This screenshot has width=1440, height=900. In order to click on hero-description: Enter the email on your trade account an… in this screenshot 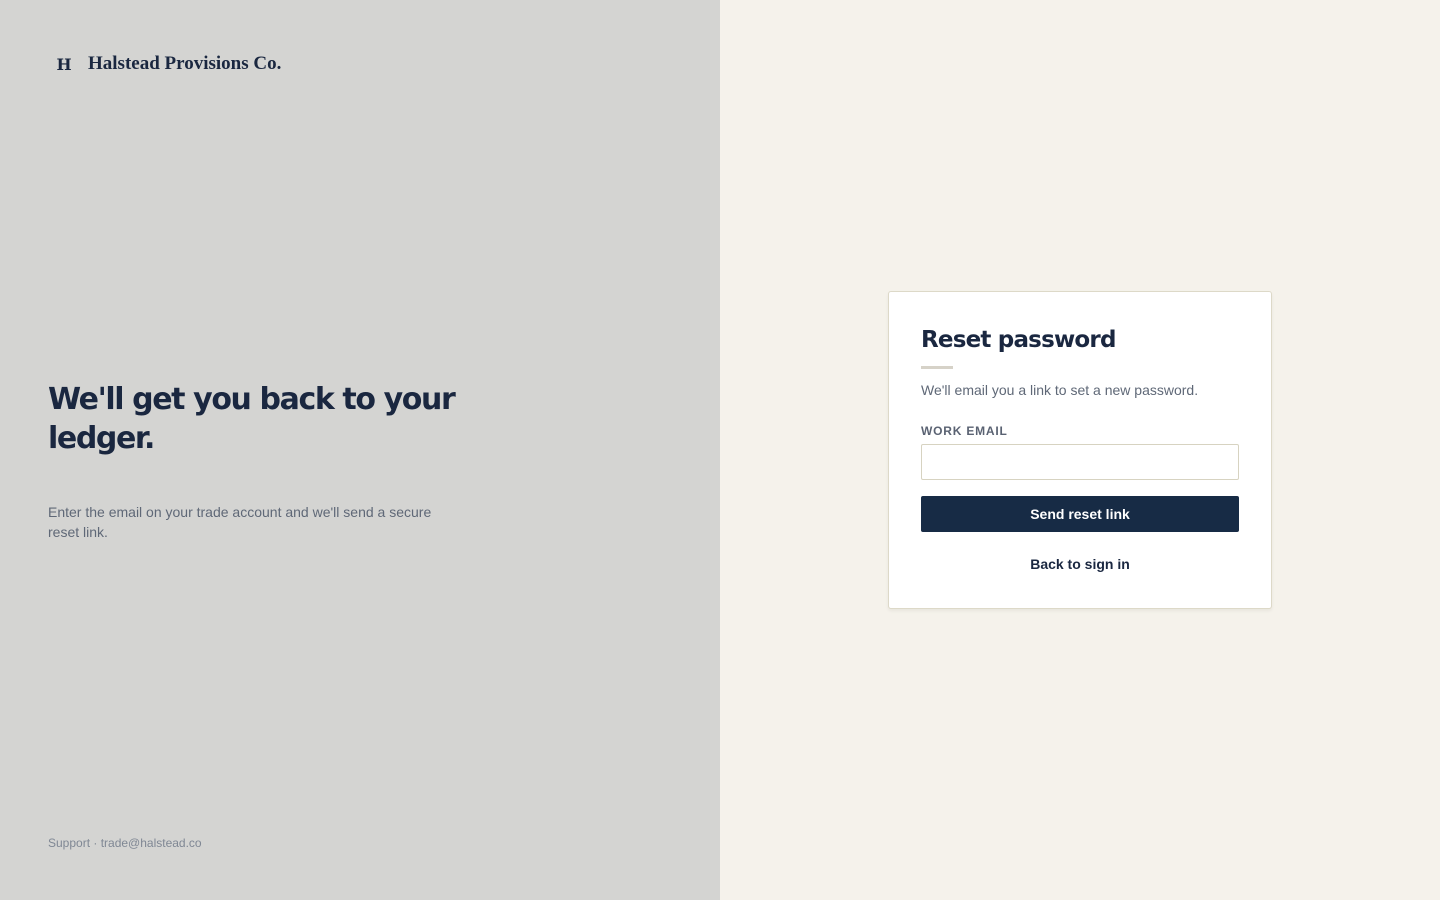, I will do `click(240, 522)`.